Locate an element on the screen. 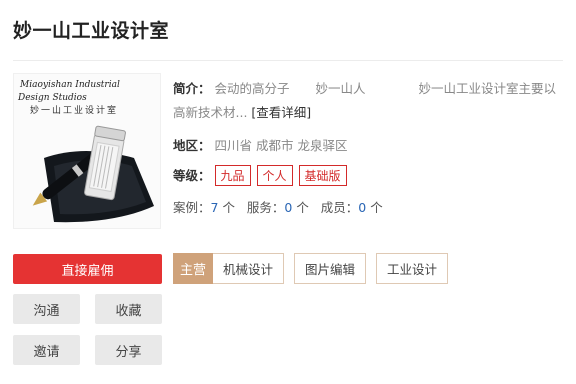 This screenshot has width=576, height=384. services-unit: 个 is located at coordinates (302, 207).